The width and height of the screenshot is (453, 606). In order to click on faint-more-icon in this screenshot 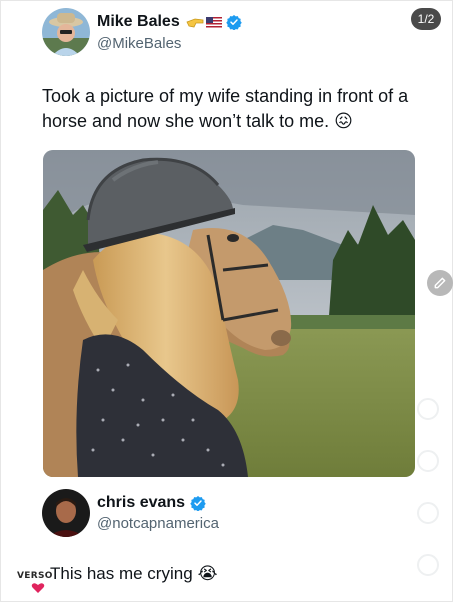, I will do `click(428, 565)`.